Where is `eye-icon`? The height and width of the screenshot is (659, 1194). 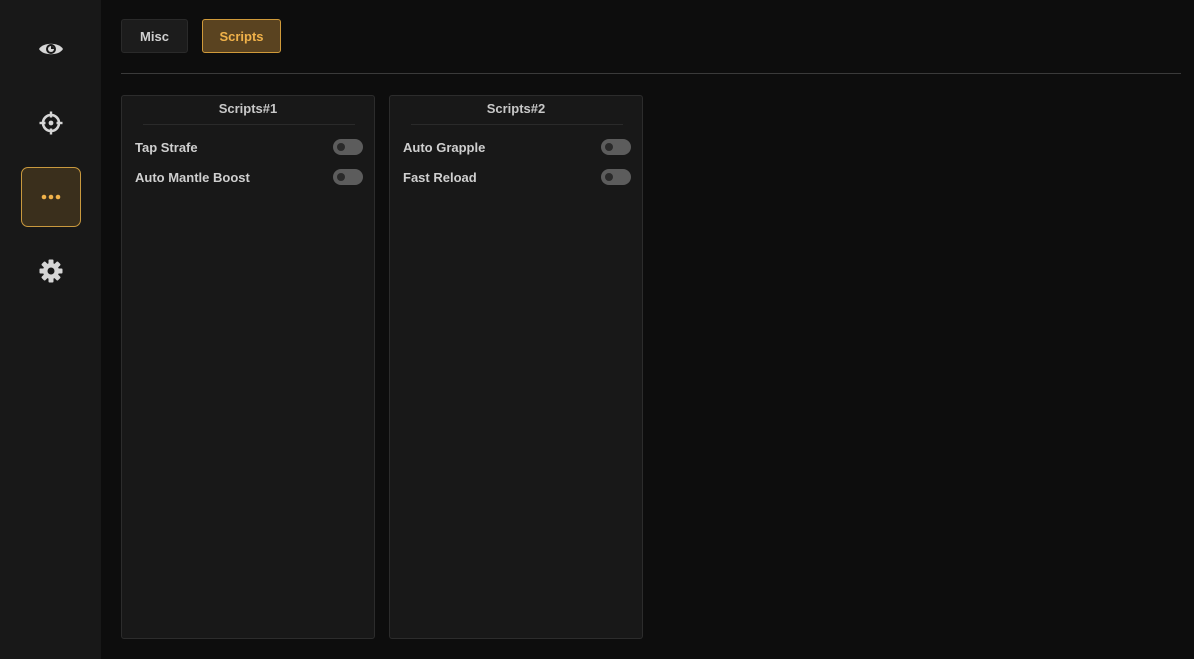
eye-icon is located at coordinates (51, 49).